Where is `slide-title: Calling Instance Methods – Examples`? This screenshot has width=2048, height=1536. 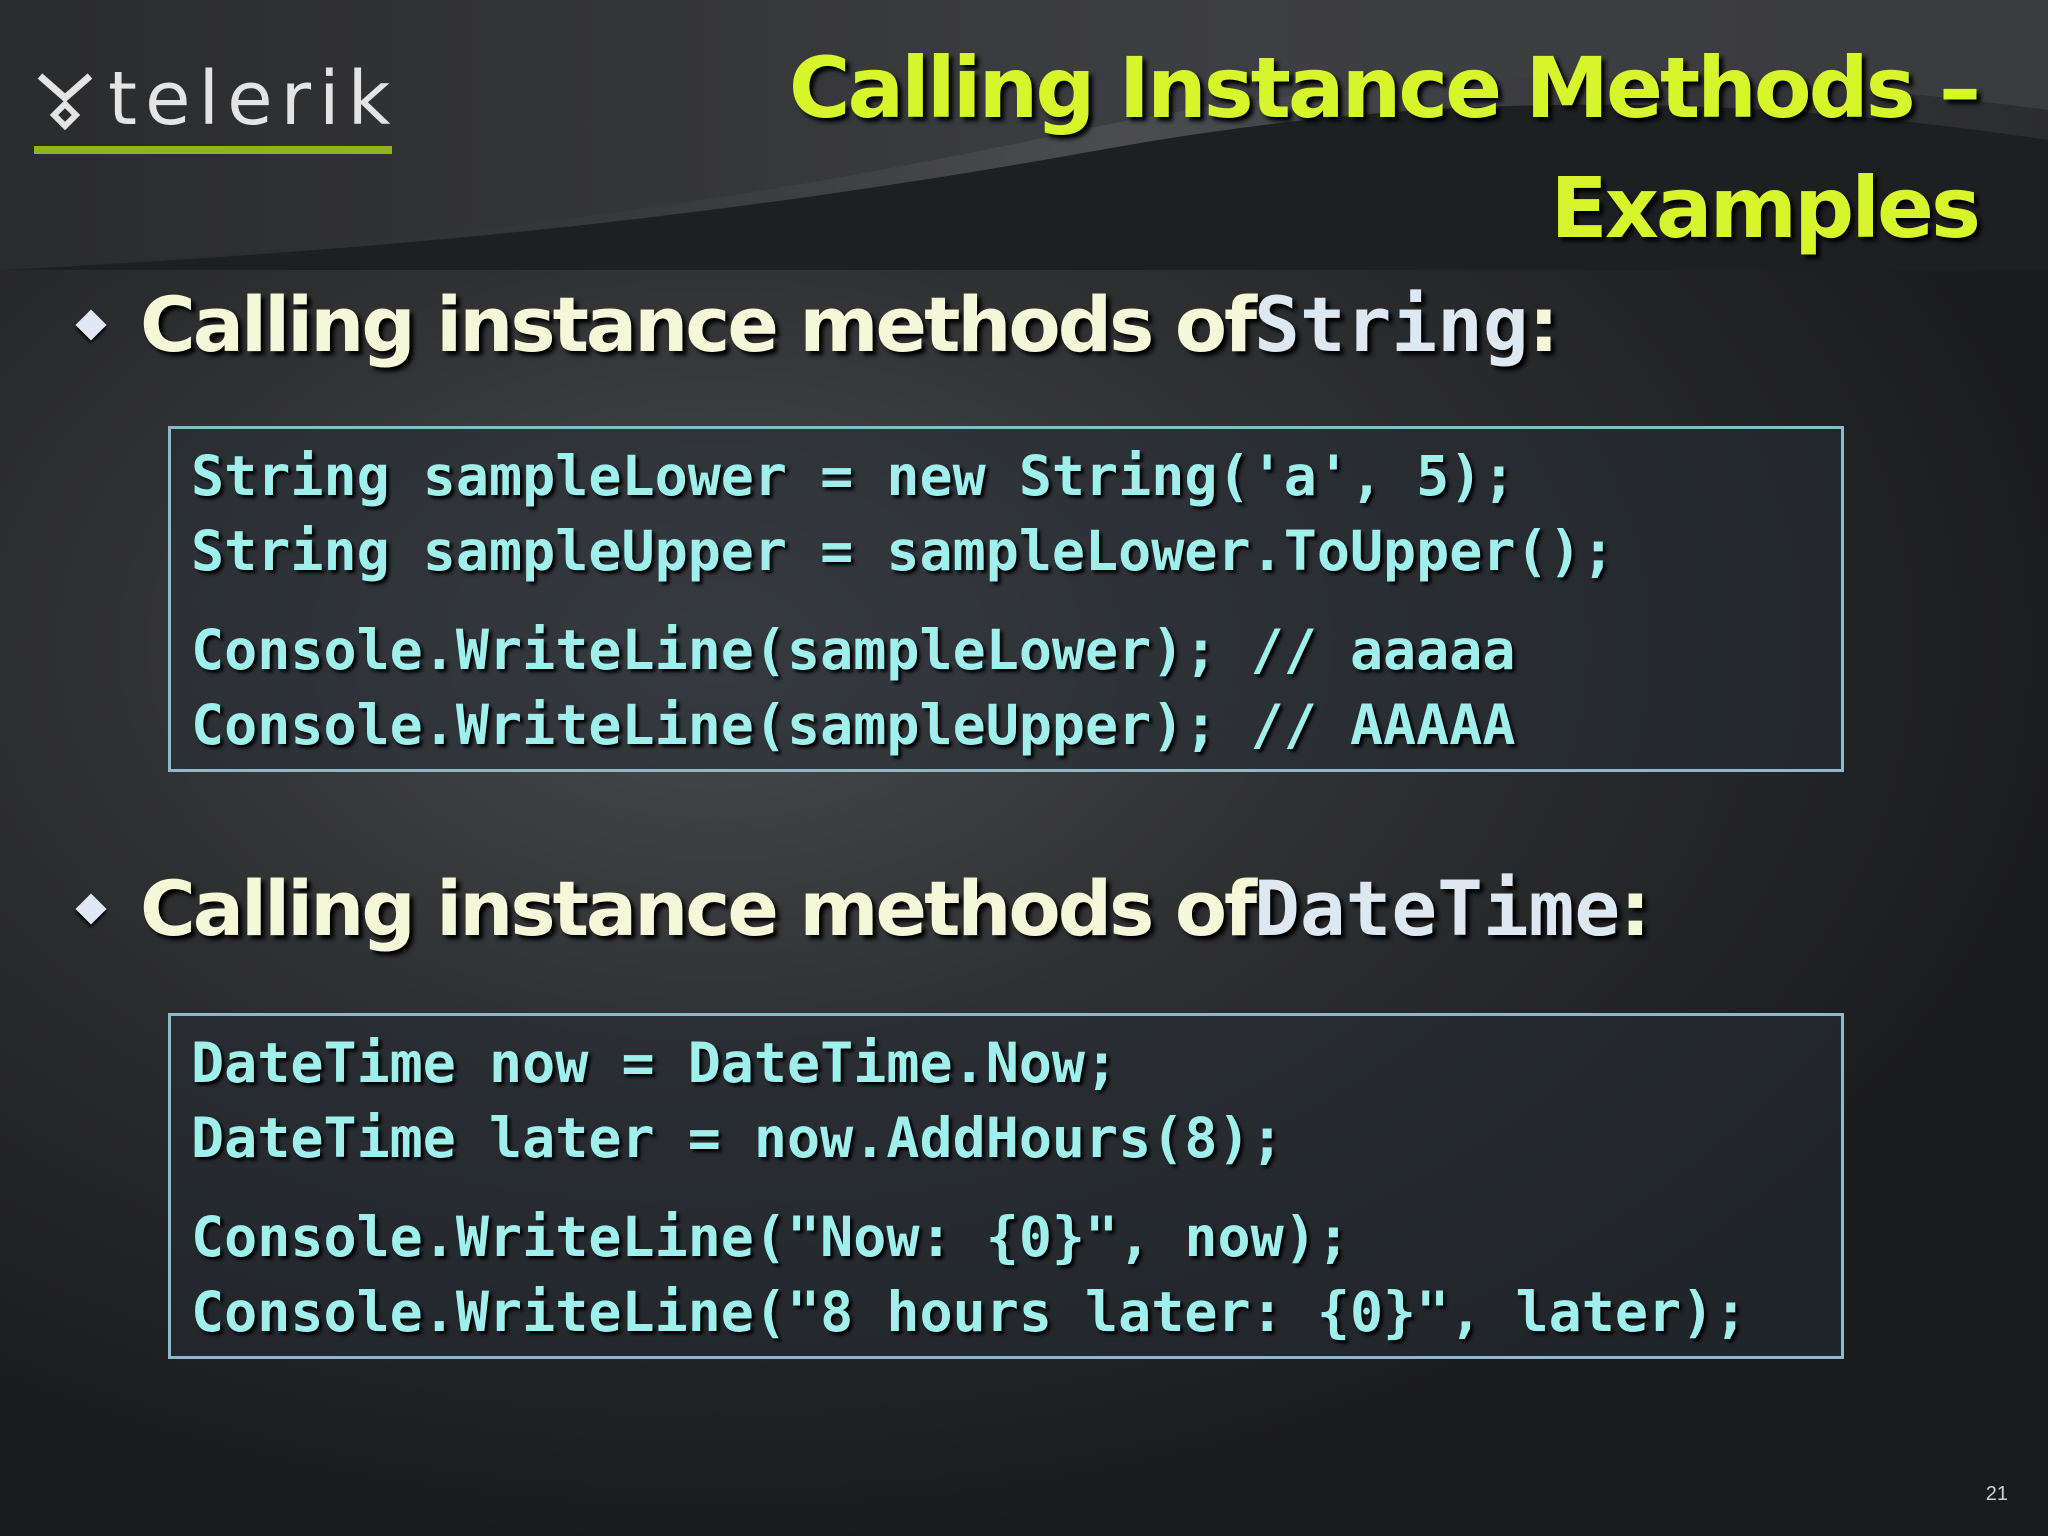 slide-title: Calling Instance Methods – Examples is located at coordinates (1384, 148).